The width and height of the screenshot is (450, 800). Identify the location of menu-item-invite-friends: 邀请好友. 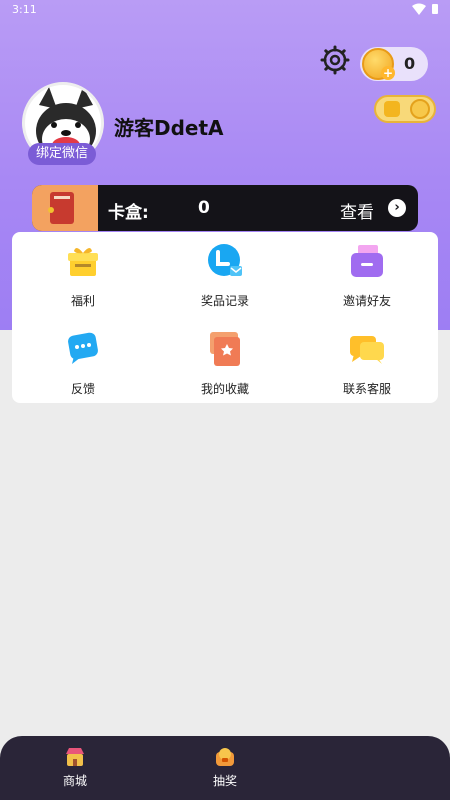
(367, 272).